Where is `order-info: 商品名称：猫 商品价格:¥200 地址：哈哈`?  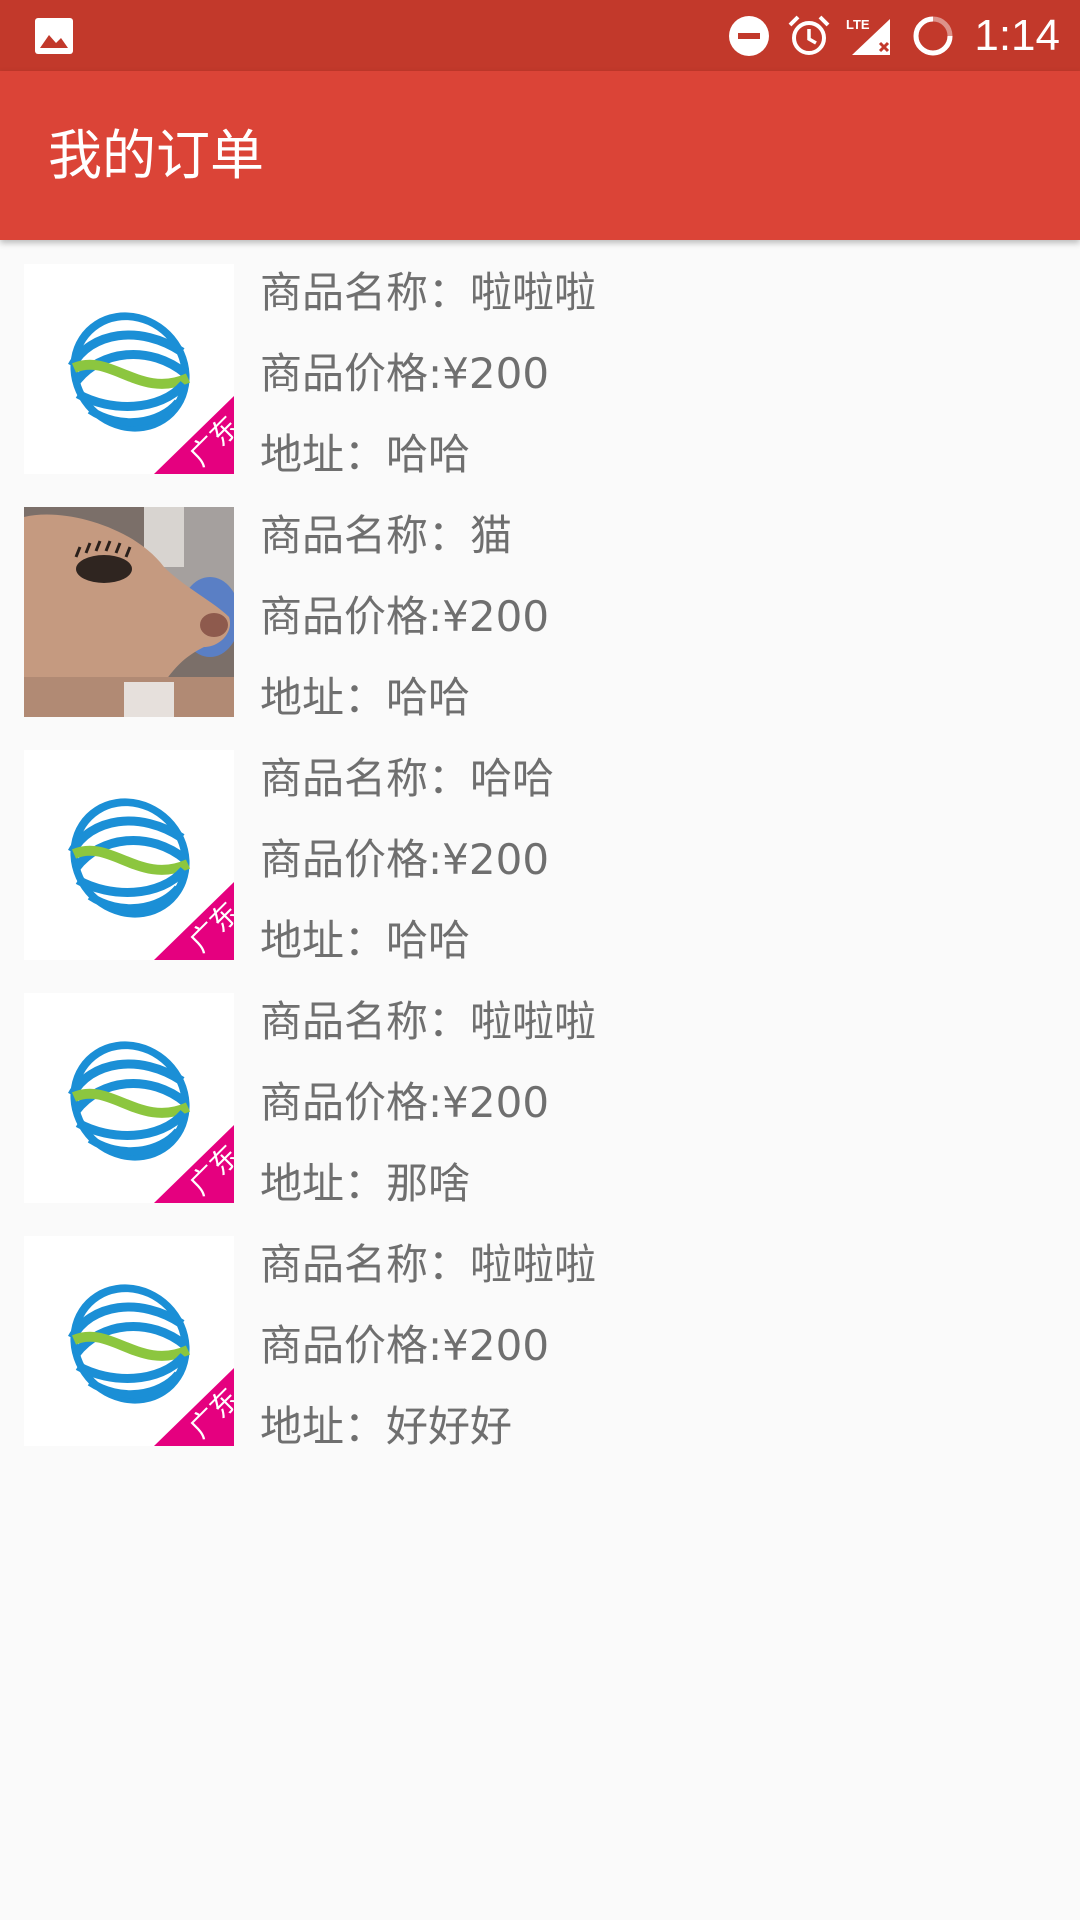
order-info: 商品名称：猫 商品价格:¥200 地址：哈哈 is located at coordinates (404, 616).